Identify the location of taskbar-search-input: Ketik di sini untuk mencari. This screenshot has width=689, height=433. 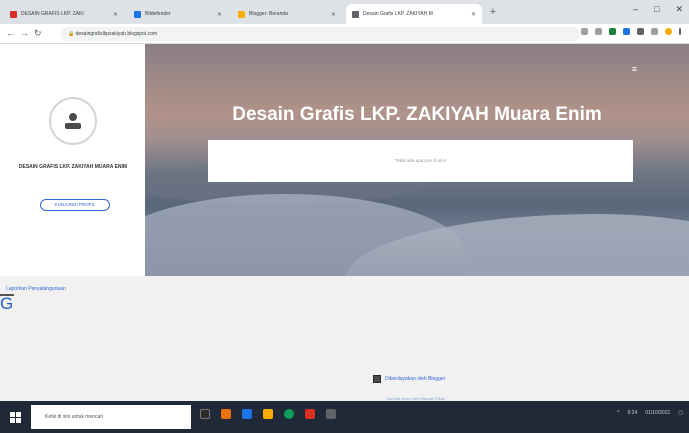
(111, 417).